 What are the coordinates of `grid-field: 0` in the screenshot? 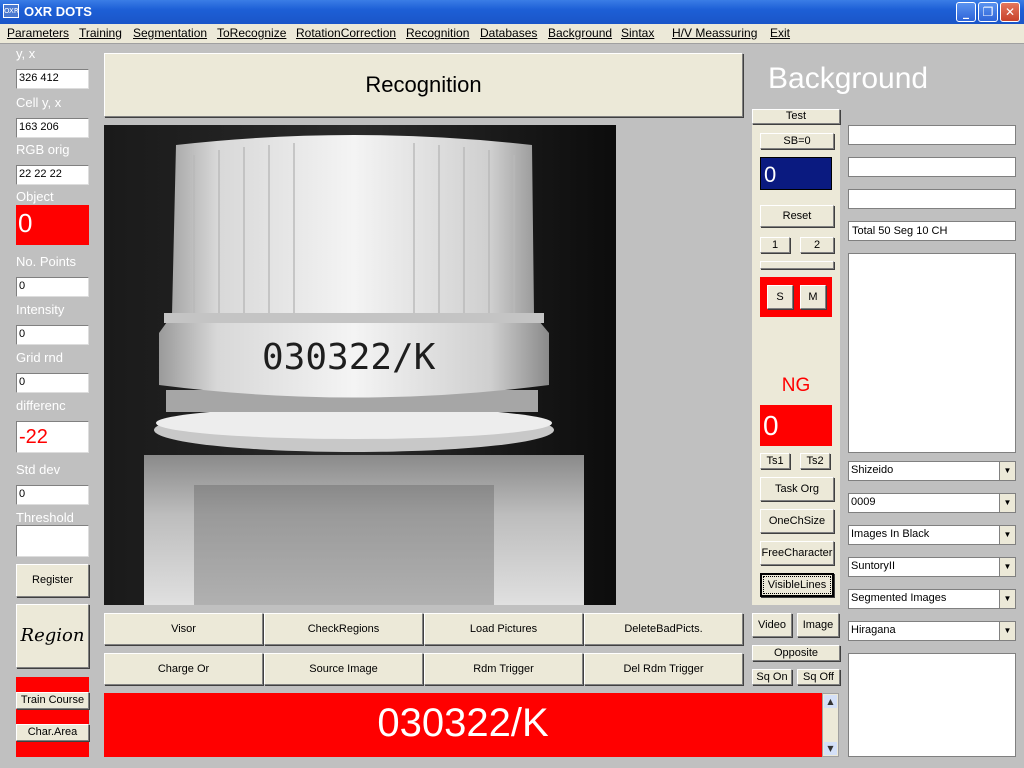 It's located at (52, 383).